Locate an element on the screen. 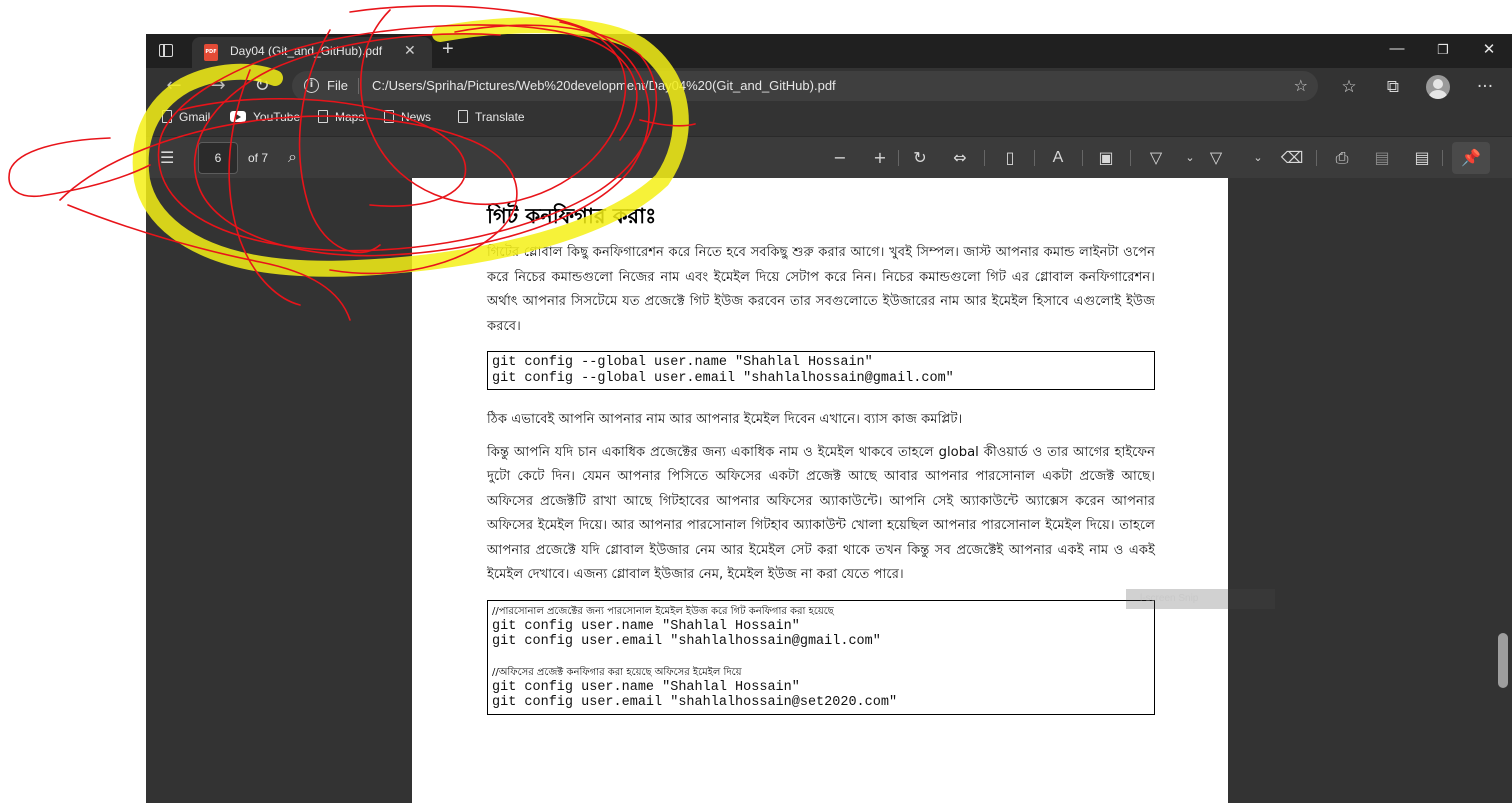 This screenshot has width=1512, height=803. page-number-input: 6 is located at coordinates (218, 158).